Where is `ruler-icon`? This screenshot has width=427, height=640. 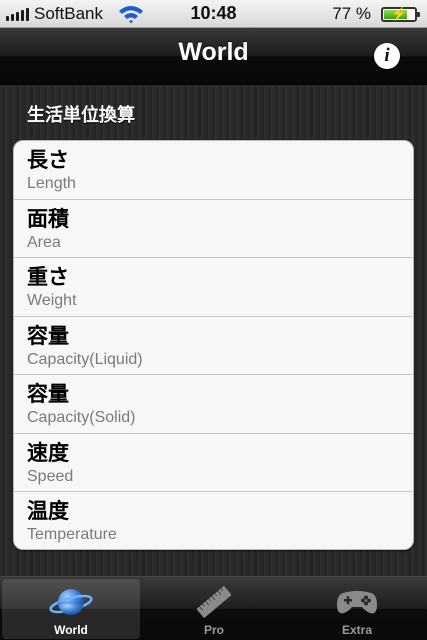
ruler-icon is located at coordinates (214, 602).